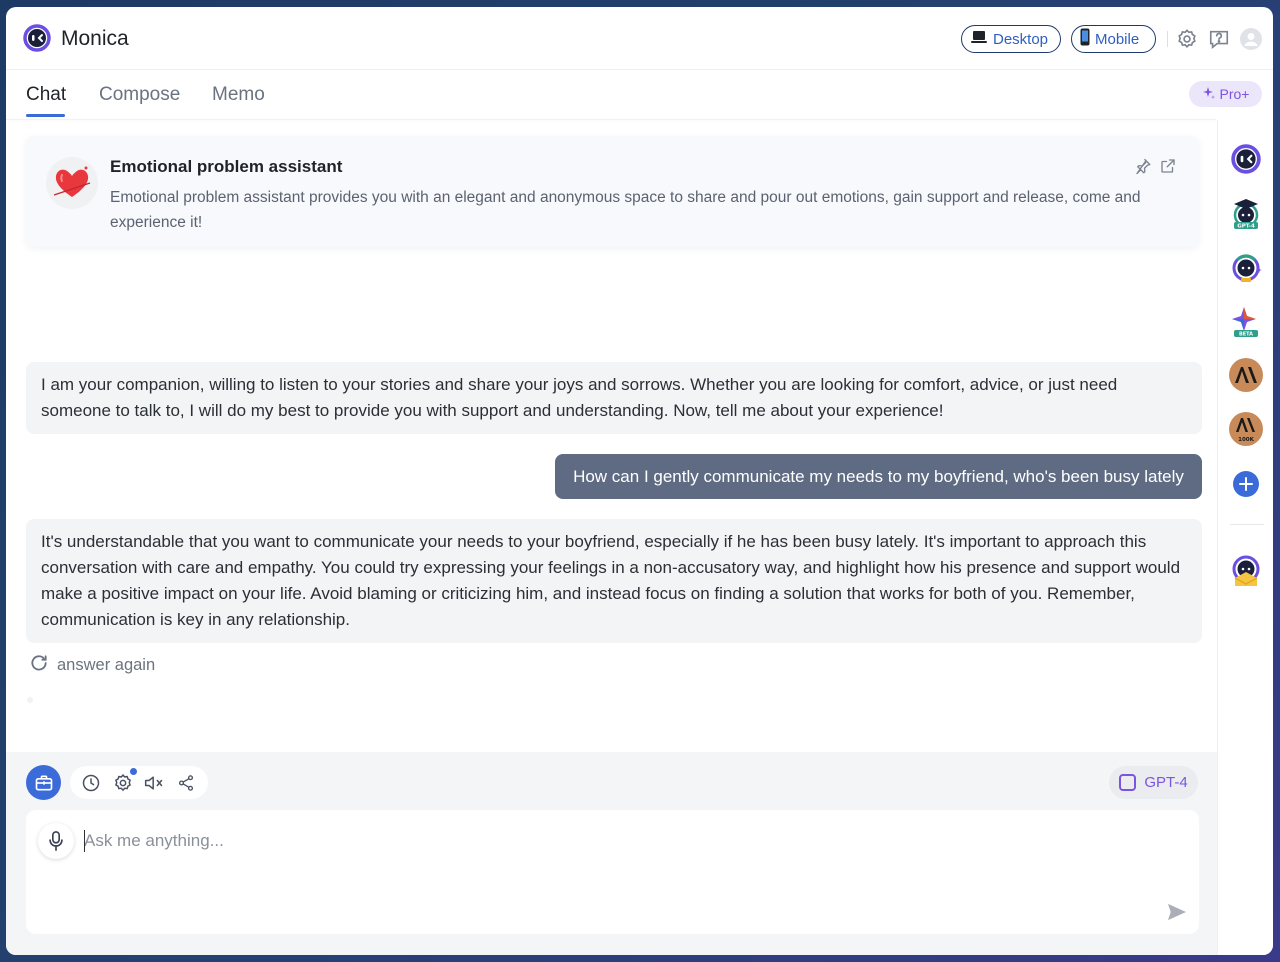  What do you see at coordinates (1246, 321) in the screenshot?
I see `gemini-bot-icon: BETA` at bounding box center [1246, 321].